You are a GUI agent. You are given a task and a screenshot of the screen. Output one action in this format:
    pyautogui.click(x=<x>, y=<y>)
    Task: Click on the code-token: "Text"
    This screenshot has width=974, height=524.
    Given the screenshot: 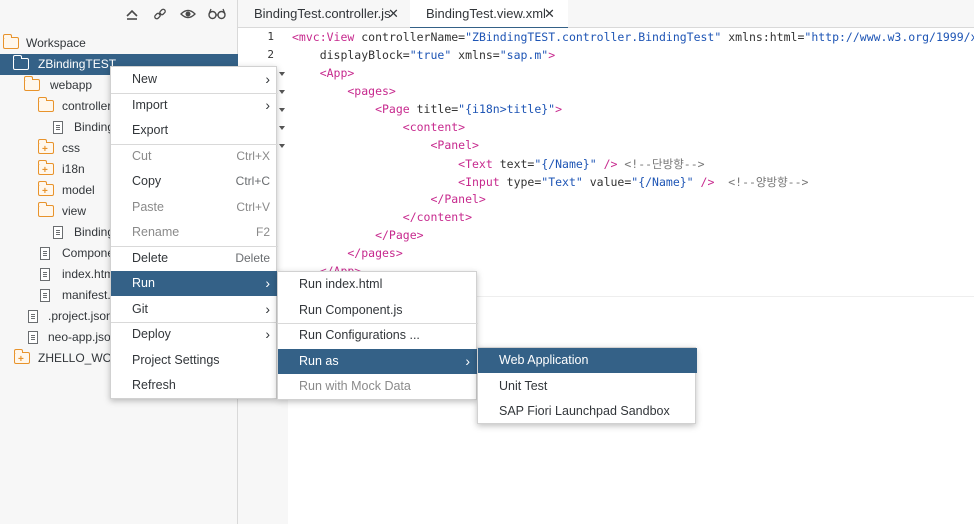 What is the action you would take?
    pyautogui.click(x=562, y=182)
    